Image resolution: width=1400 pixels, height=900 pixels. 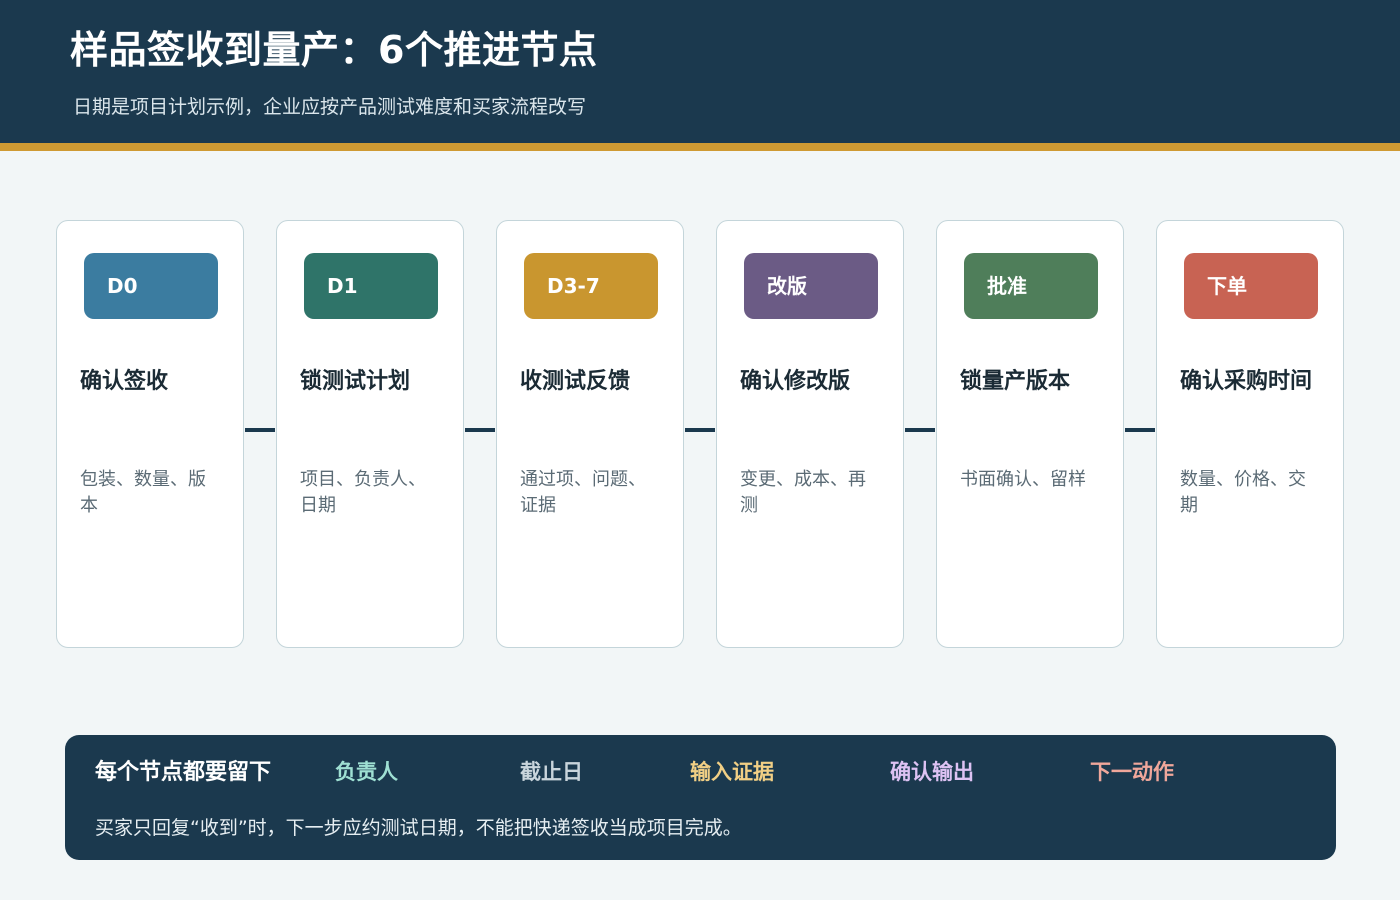 What do you see at coordinates (143, 492) in the screenshot?
I see `step-description: 包装、数量、版本` at bounding box center [143, 492].